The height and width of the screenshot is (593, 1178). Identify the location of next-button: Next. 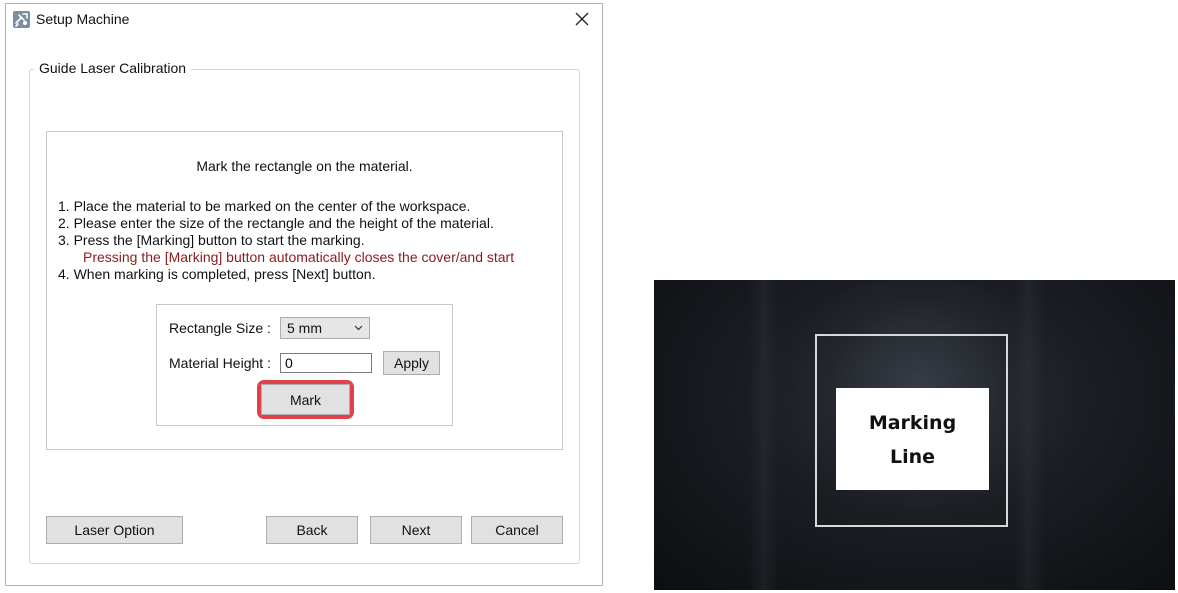
(416, 530).